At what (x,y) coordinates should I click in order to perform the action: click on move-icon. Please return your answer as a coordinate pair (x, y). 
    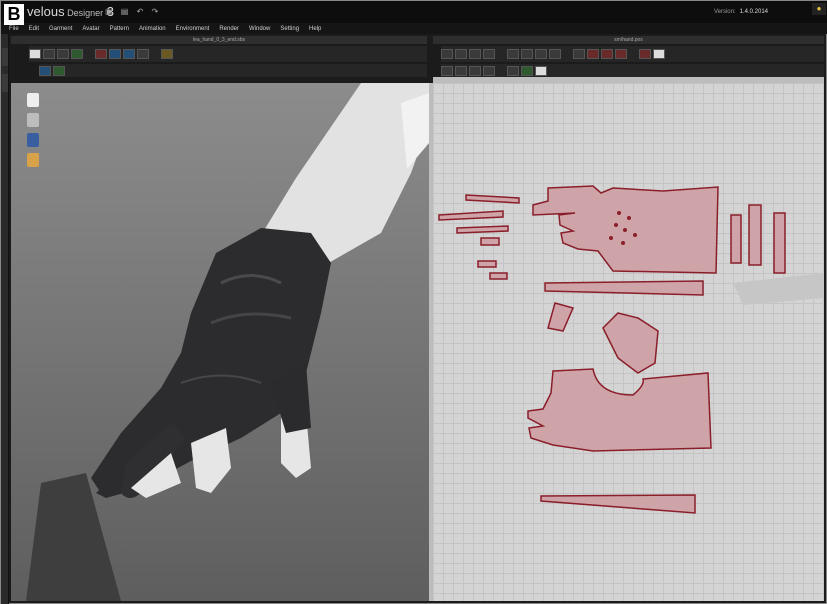
    Looking at the image, I should click on (35, 54).